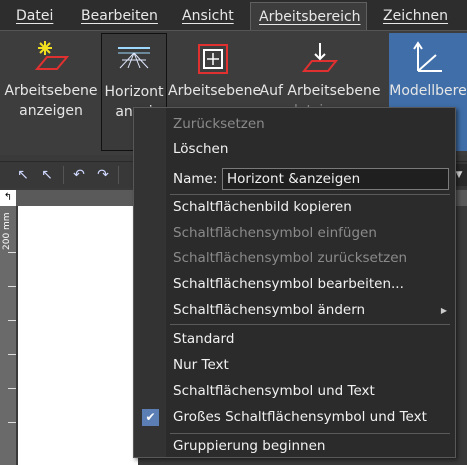 The height and width of the screenshot is (465, 467). What do you see at coordinates (213, 59) in the screenshot?
I see `workplane-target-icon` at bounding box center [213, 59].